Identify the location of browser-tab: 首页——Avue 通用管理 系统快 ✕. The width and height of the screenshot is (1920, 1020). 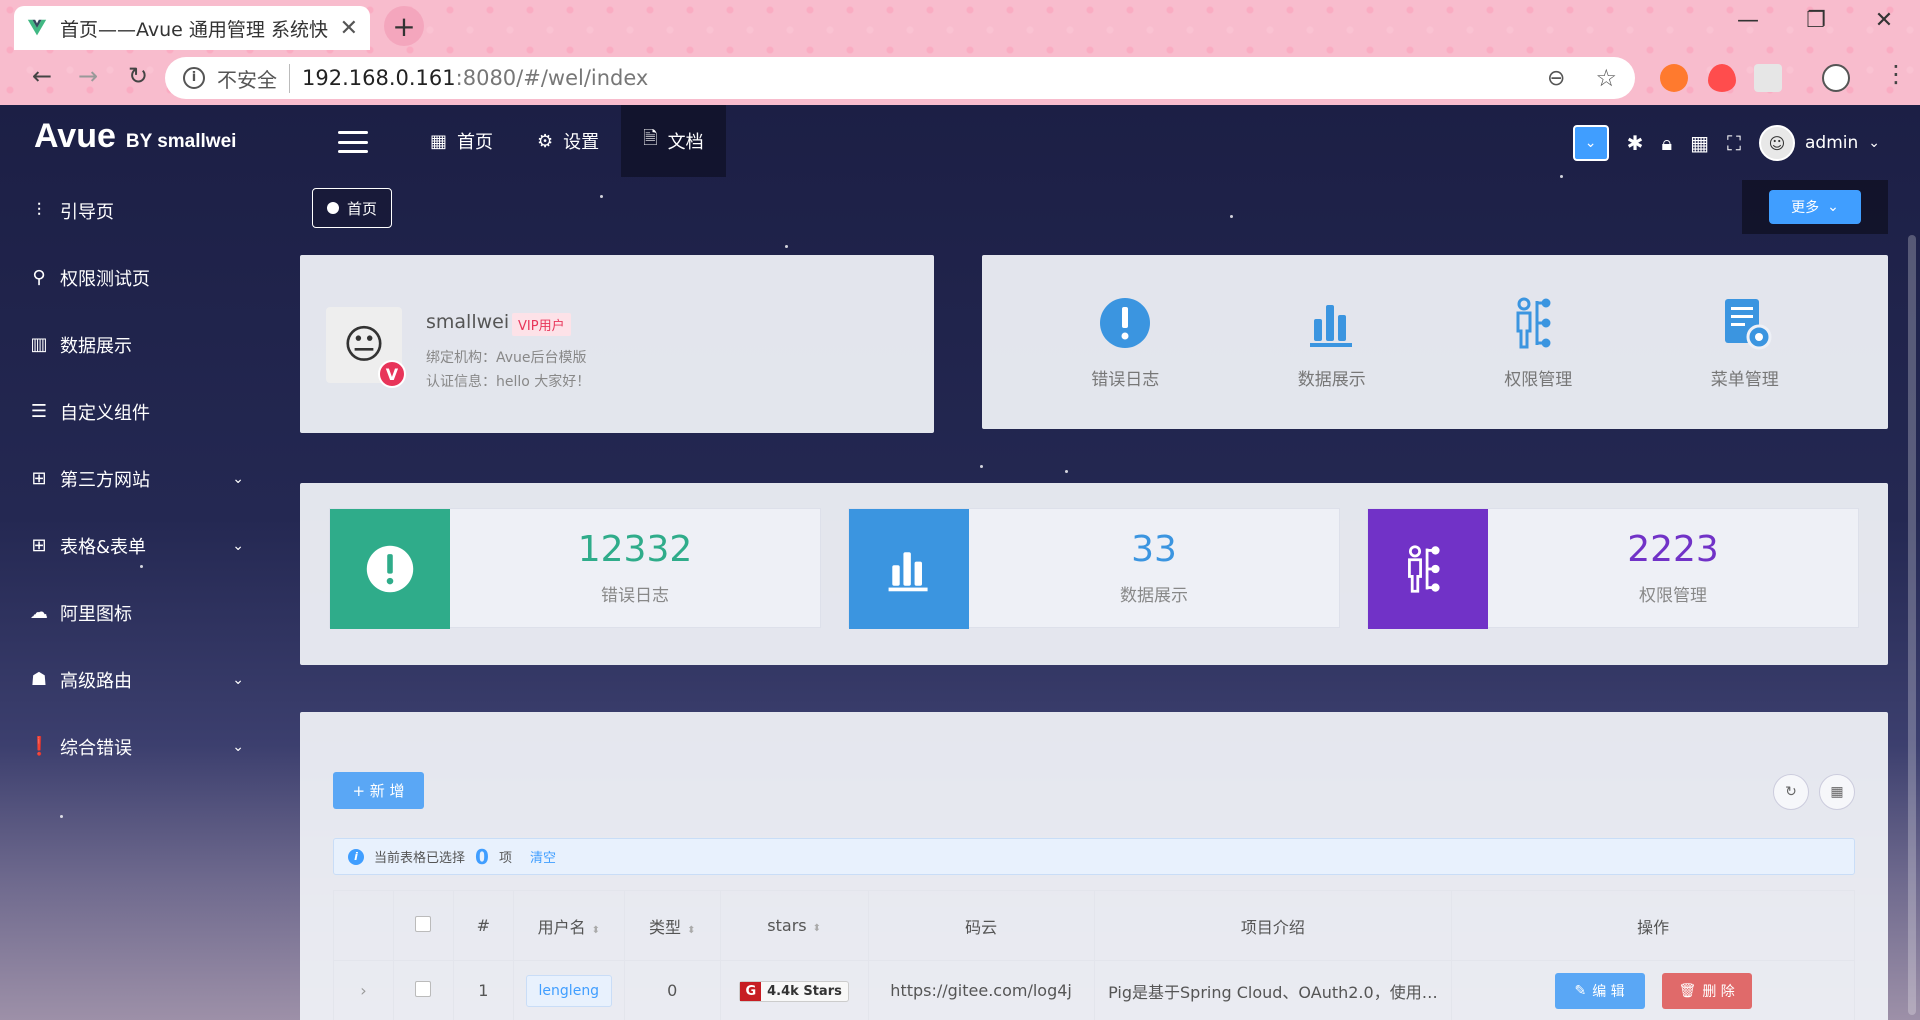
(192, 28).